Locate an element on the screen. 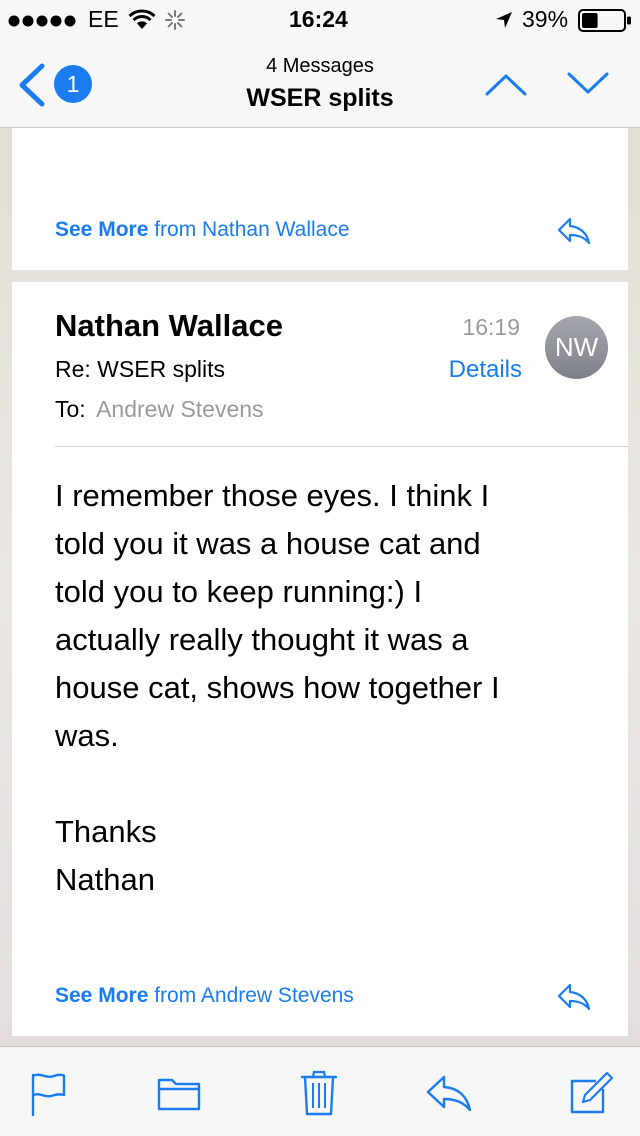  chevron-left-icon is located at coordinates (32, 85).